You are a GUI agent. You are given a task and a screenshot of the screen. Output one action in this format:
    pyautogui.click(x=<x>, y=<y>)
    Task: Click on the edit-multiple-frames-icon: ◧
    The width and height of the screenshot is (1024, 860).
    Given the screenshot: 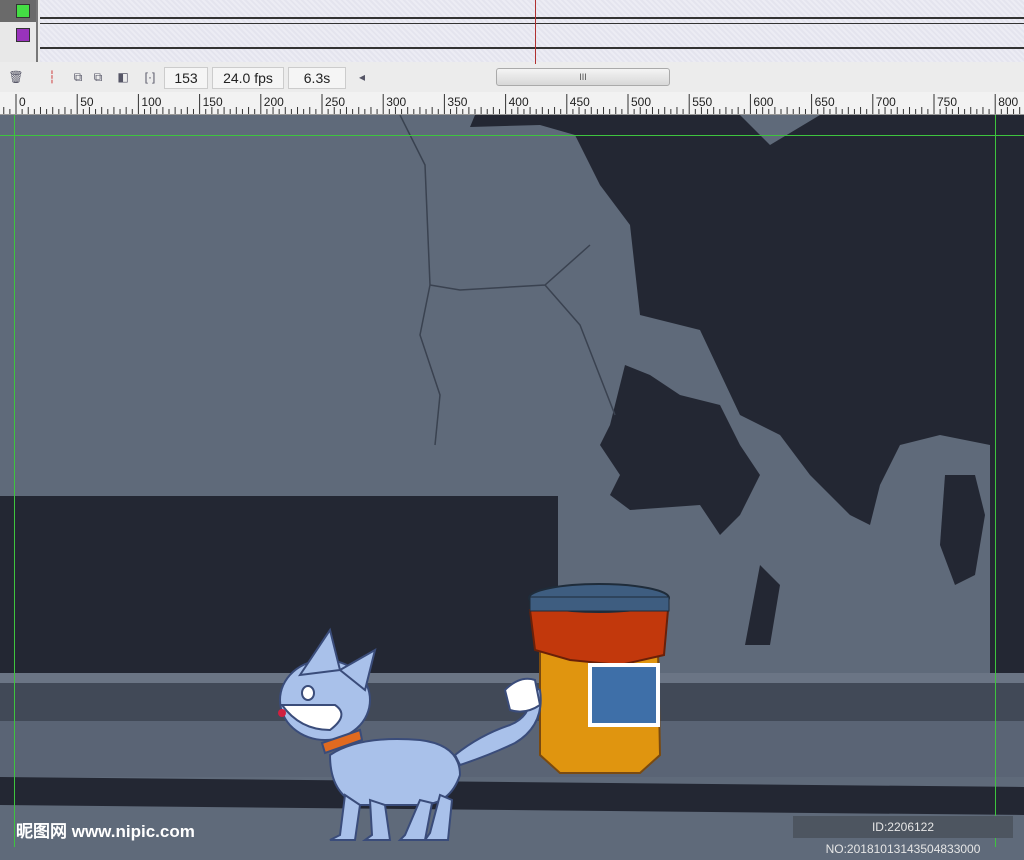 What is the action you would take?
    pyautogui.click(x=123, y=77)
    